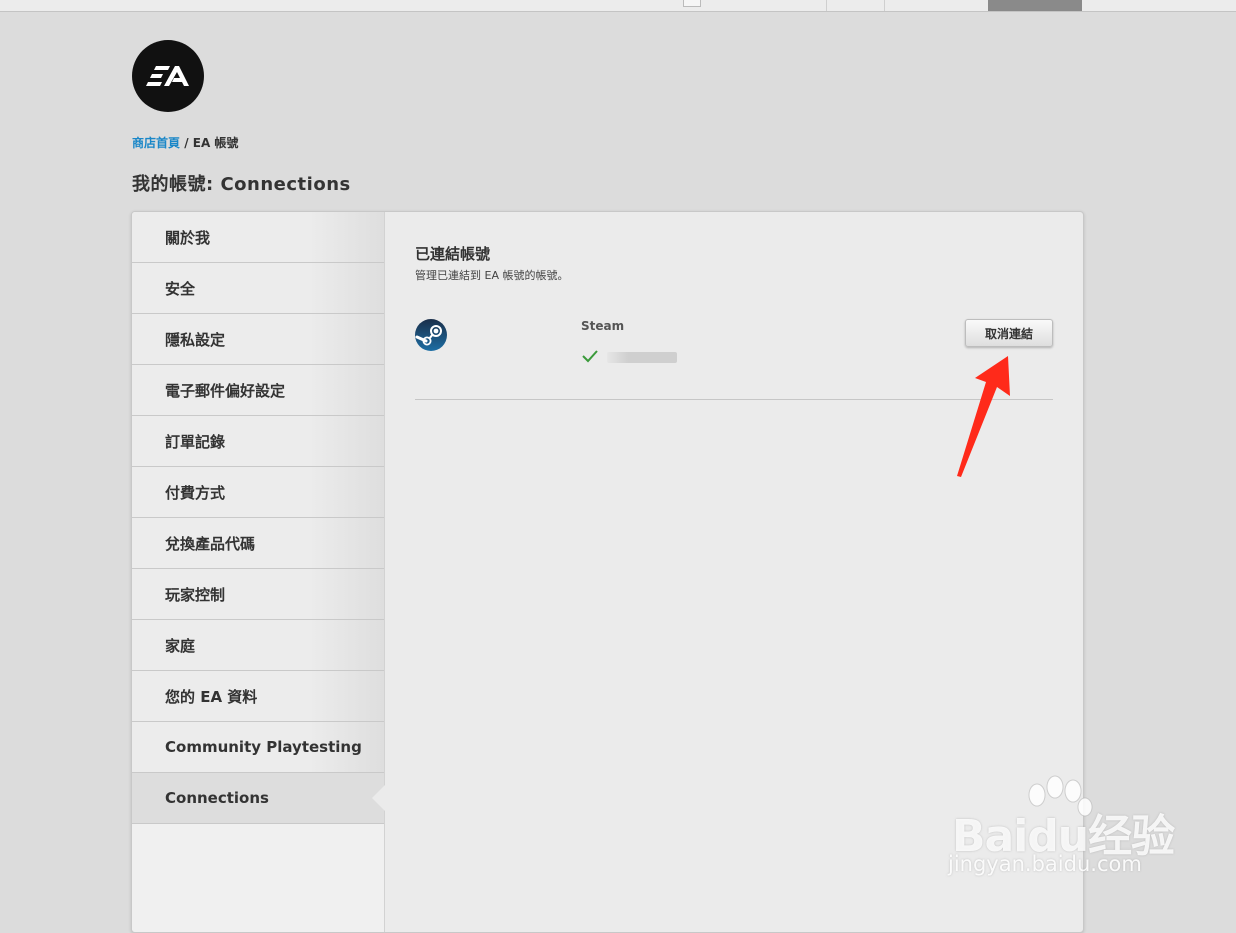 The image size is (1236, 933). I want to click on check-icon, so click(590, 356).